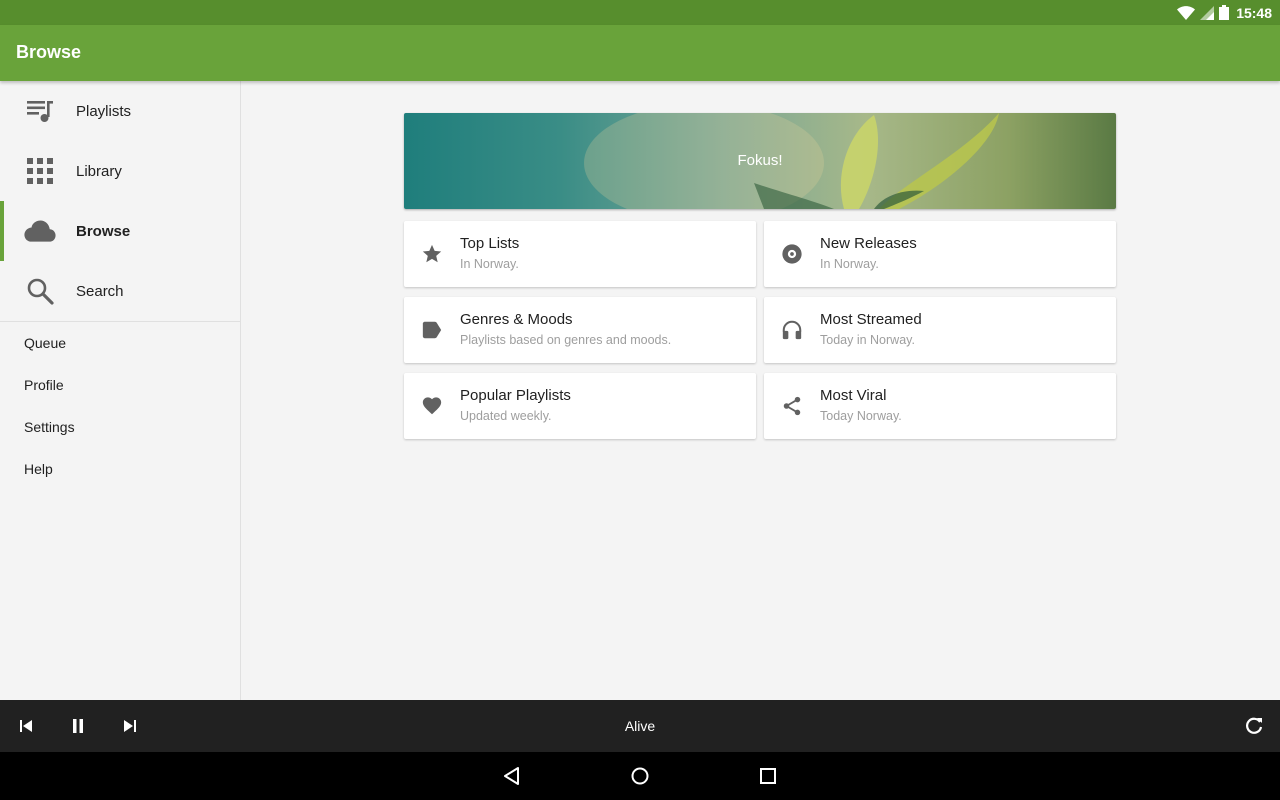  I want to click on sidebar-item-label: Search, so click(100, 291).